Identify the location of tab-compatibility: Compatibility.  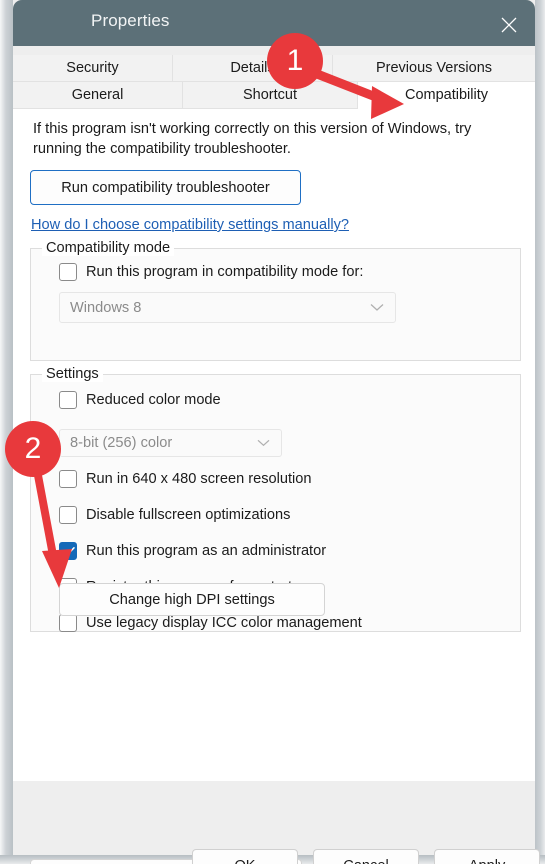
(446, 95).